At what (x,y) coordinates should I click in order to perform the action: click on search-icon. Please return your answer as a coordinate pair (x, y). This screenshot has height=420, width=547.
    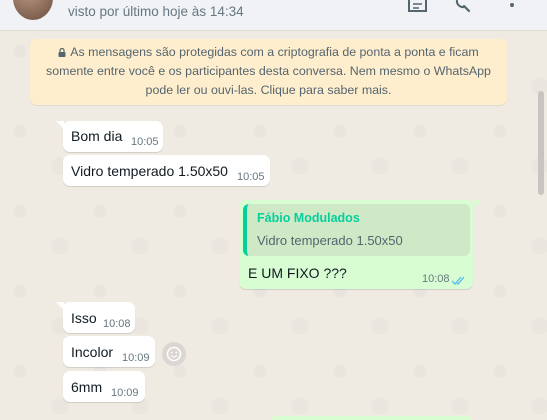
    Looking at the image, I should click on (462, 7).